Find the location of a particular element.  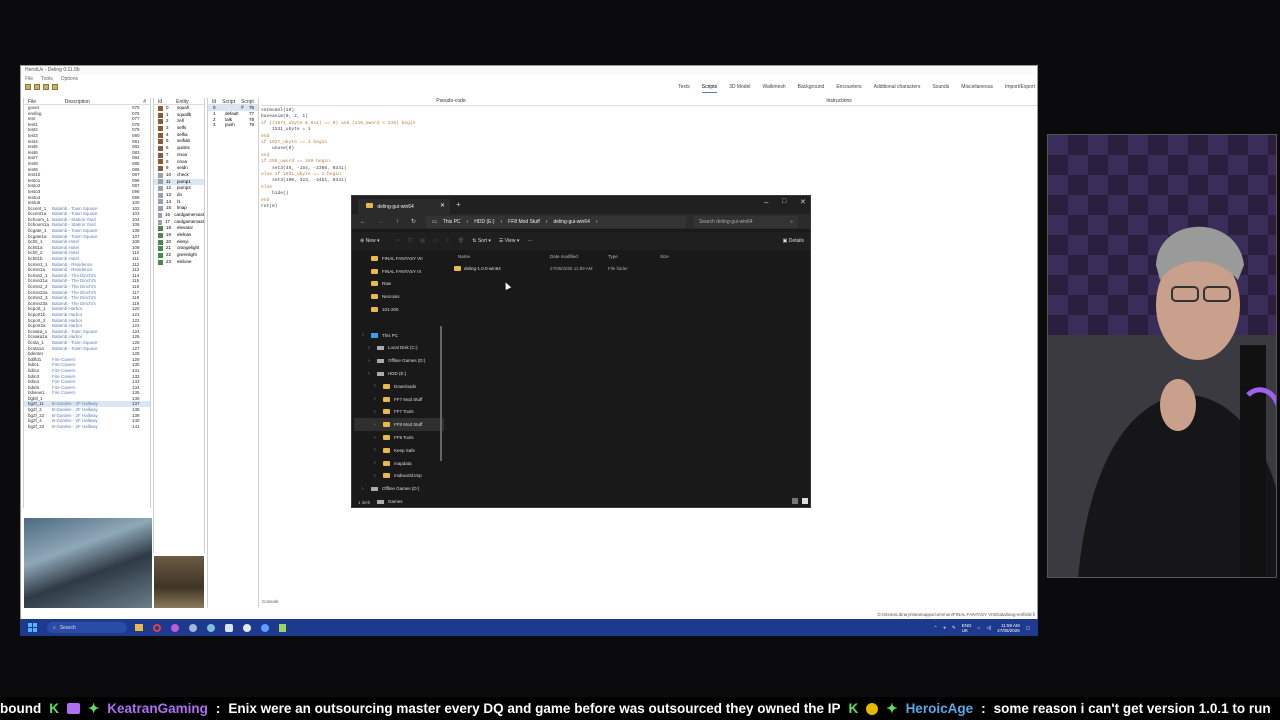

open-icon is located at coordinates (28, 87).